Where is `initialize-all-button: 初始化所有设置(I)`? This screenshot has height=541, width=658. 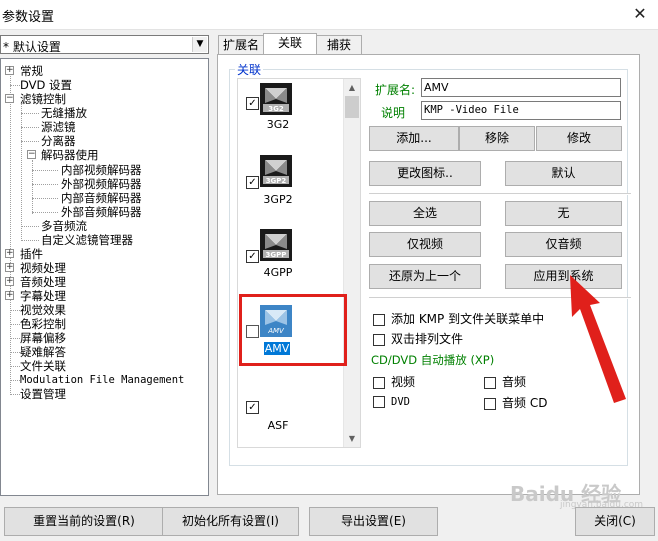
initialize-all-button: 初始化所有设置(I) is located at coordinates (230, 521).